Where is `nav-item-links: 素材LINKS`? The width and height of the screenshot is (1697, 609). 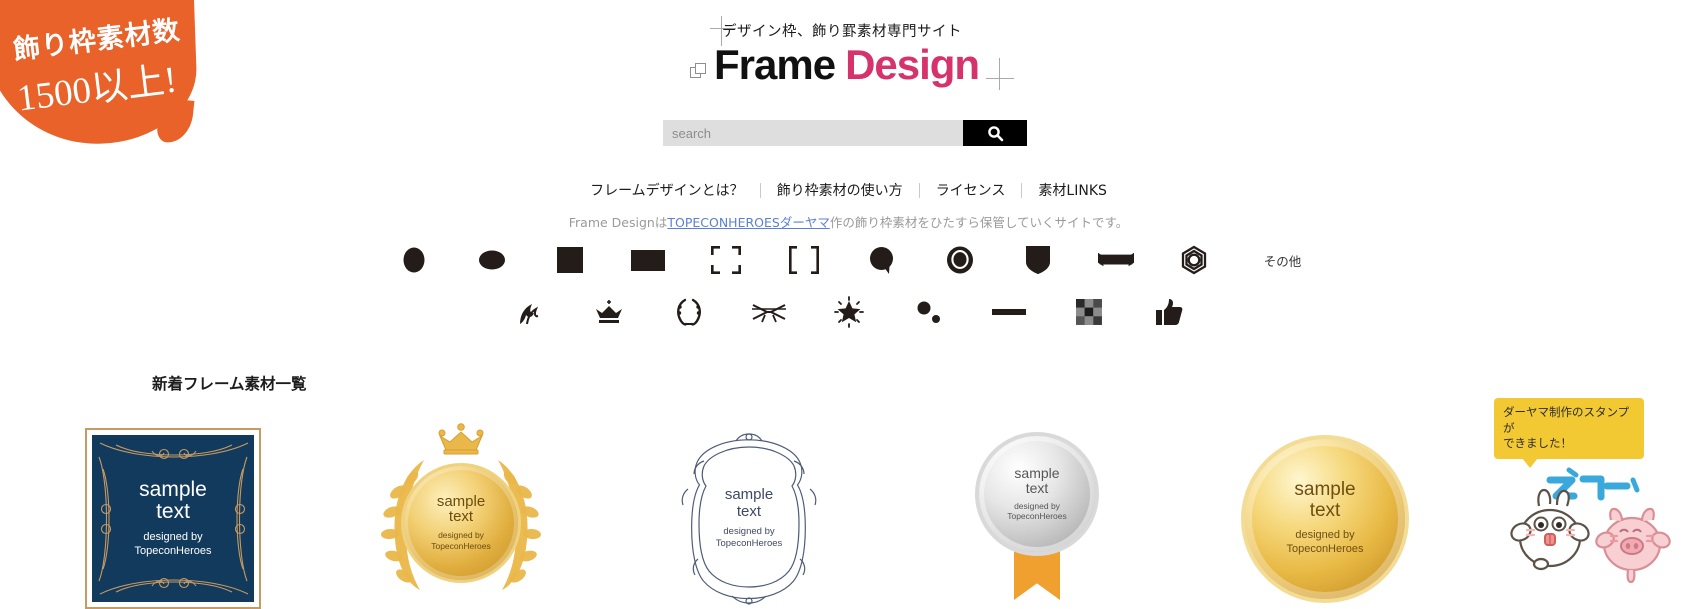 nav-item-links: 素材LINKS is located at coordinates (1072, 190).